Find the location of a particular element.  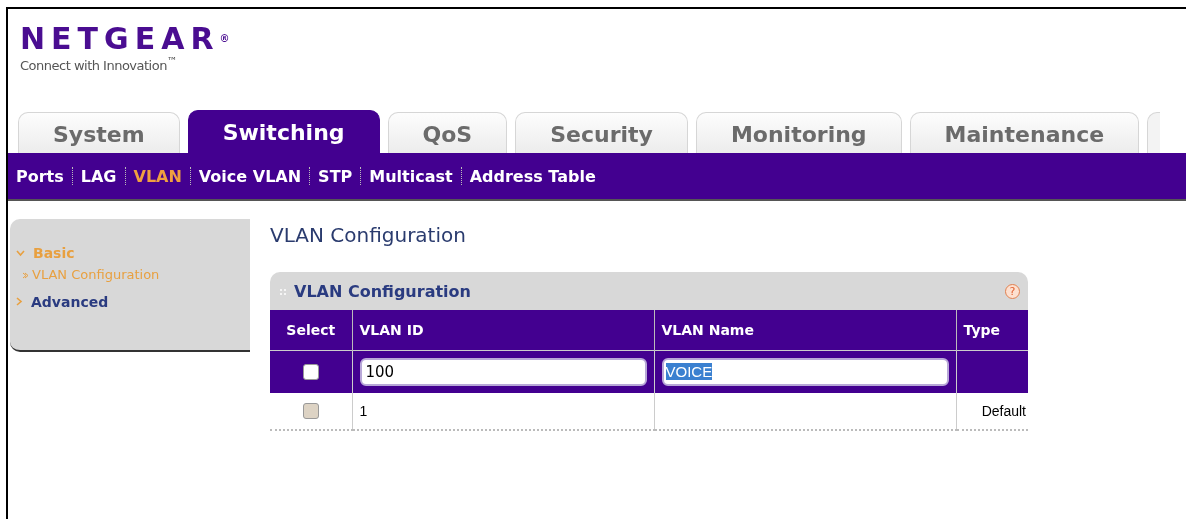

subnav-link: VLAN is located at coordinates (157, 176).